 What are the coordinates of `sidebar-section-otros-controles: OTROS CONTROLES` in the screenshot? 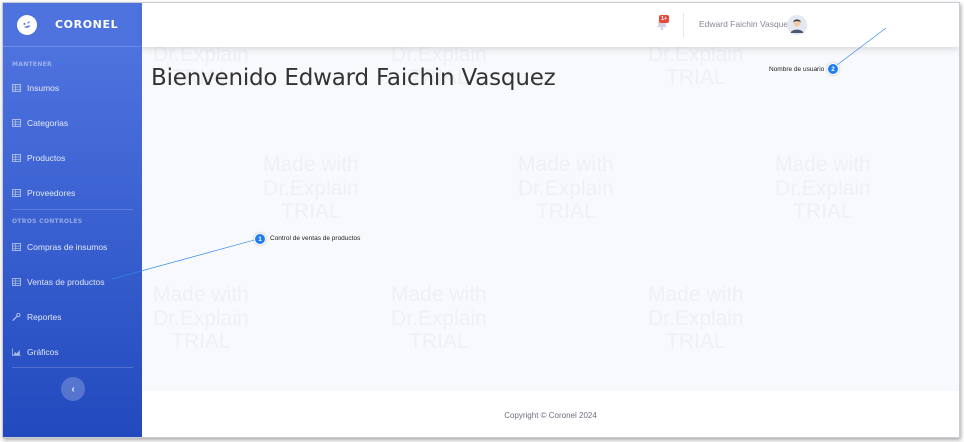 It's located at (47, 221).